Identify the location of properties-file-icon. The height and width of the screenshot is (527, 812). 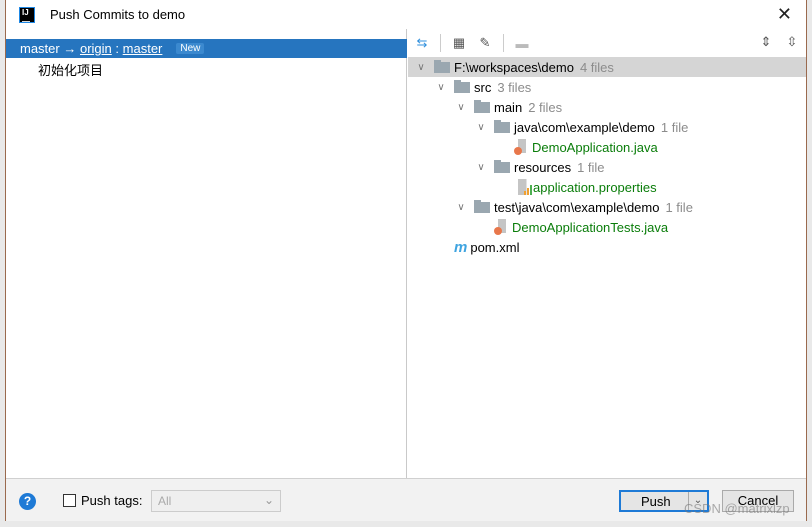
(525, 187).